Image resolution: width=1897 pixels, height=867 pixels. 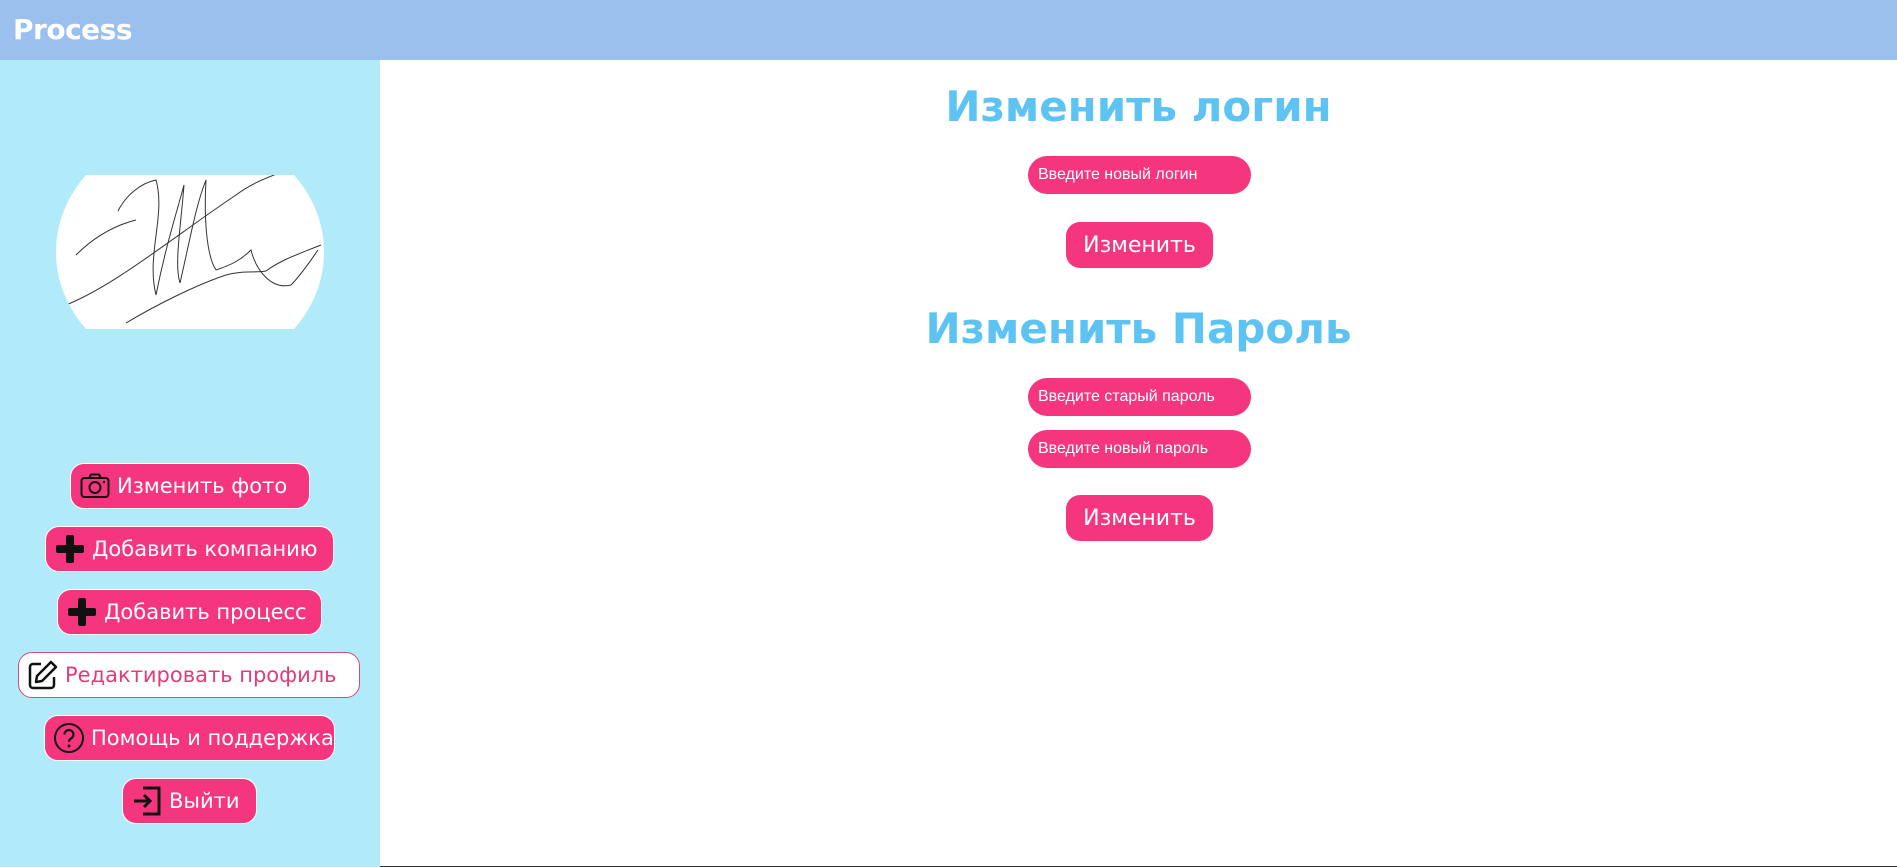 I want to click on top-header: Process, so click(x=948, y=30).